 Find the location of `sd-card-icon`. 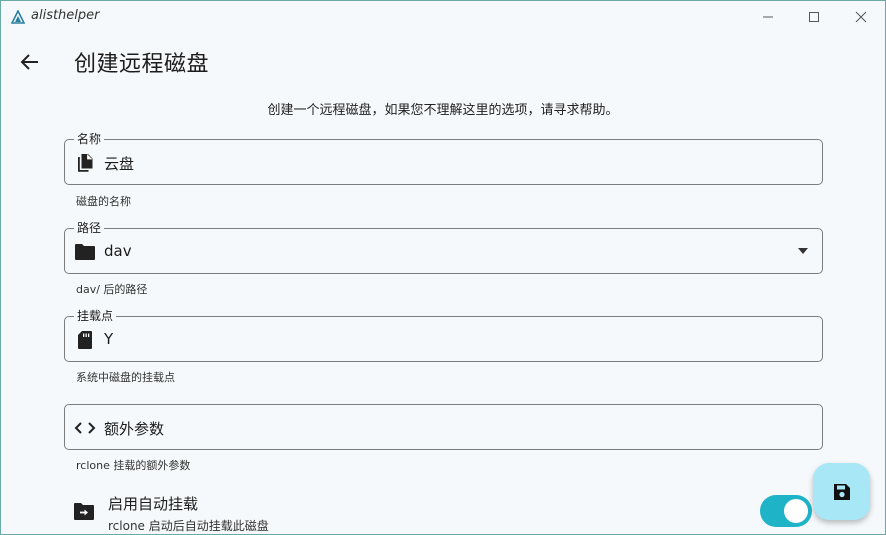

sd-card-icon is located at coordinates (85, 340).